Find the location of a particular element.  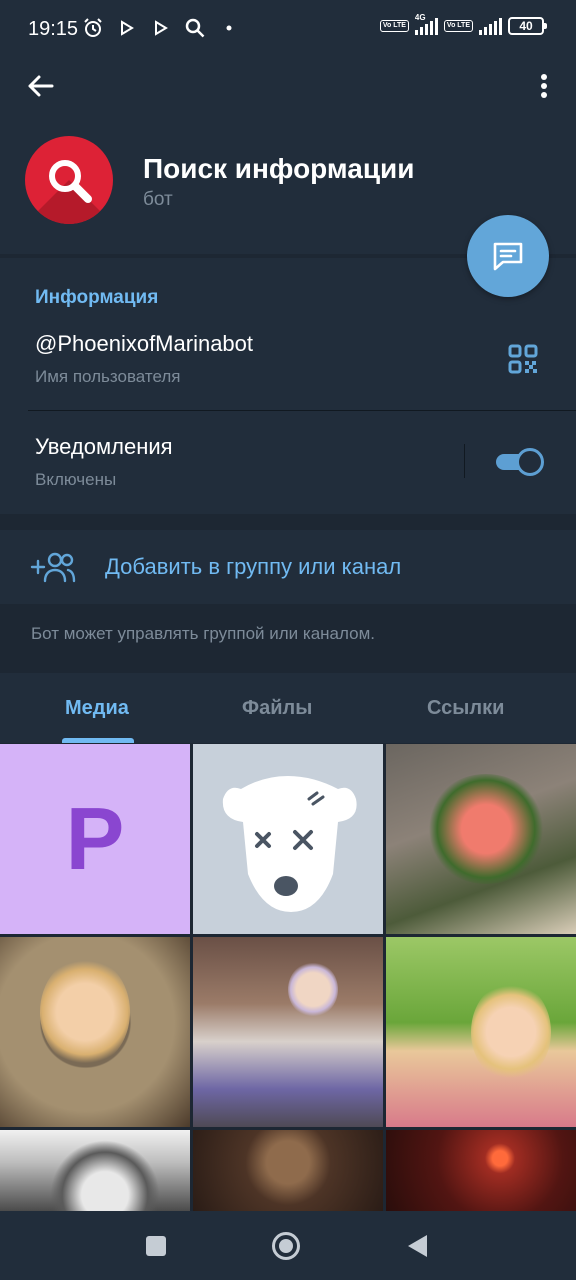

alarm-icon is located at coordinates (93, 28).